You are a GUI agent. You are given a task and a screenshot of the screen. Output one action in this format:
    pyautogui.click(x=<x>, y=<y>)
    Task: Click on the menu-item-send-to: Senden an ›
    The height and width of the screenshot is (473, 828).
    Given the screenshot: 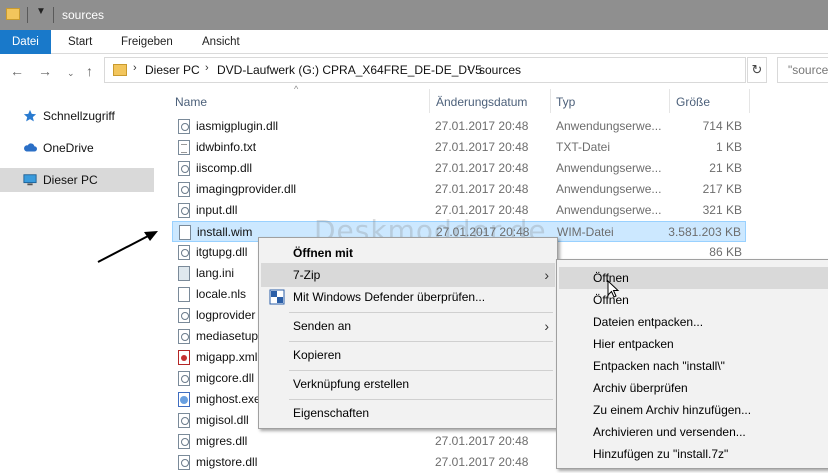 What is the action you would take?
    pyautogui.click(x=408, y=326)
    